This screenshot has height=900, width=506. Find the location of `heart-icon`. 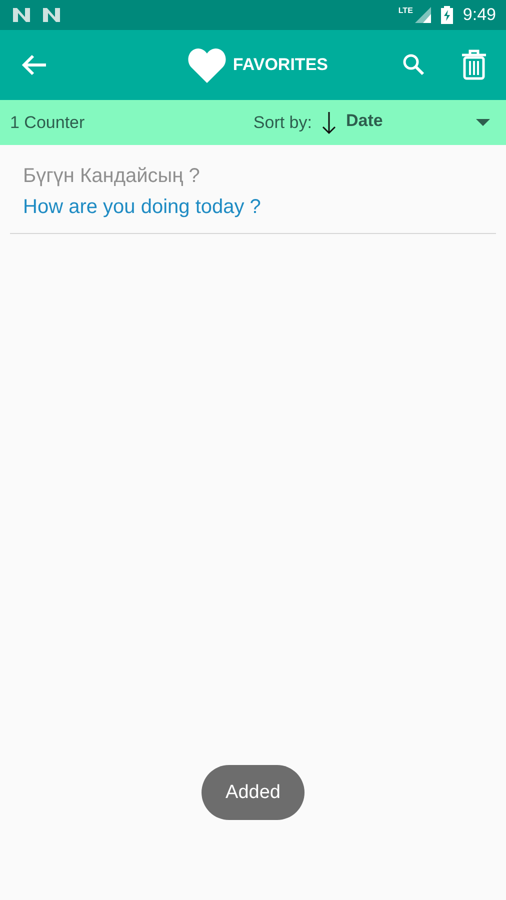

heart-icon is located at coordinates (206, 65).